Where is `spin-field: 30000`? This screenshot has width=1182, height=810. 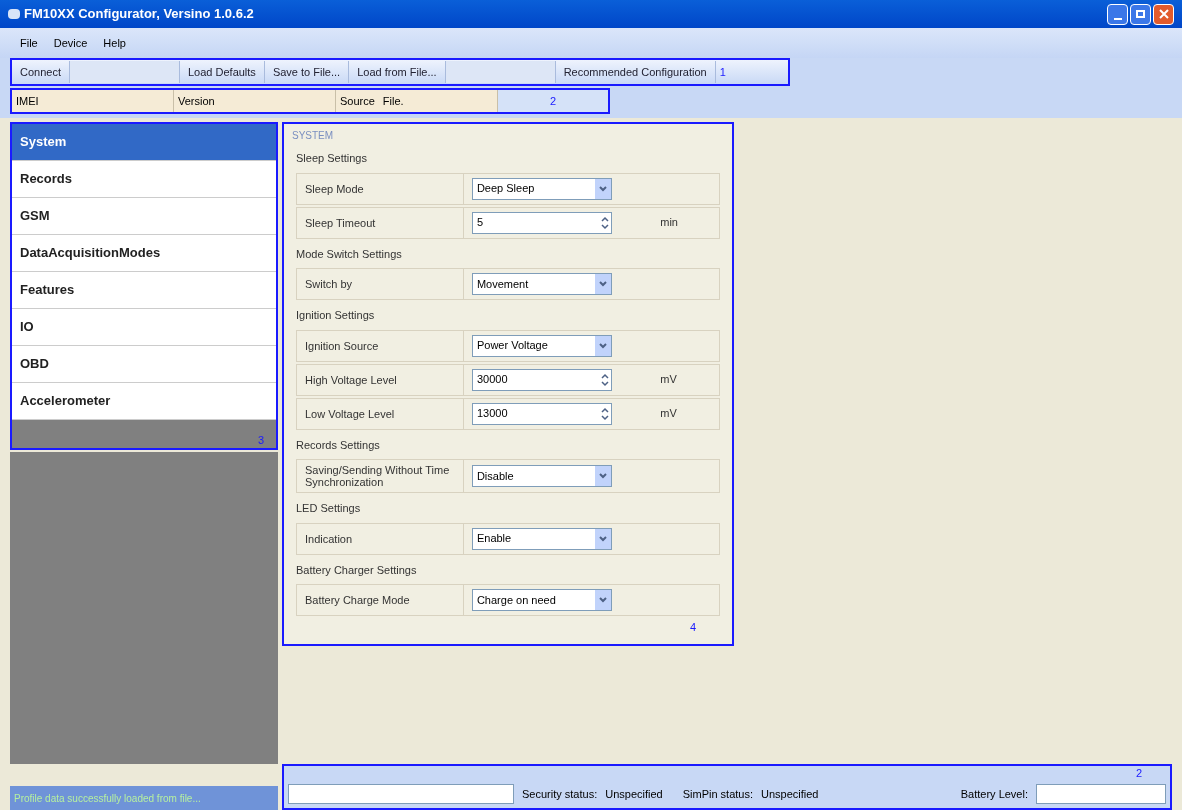
spin-field: 30000 is located at coordinates (541, 379).